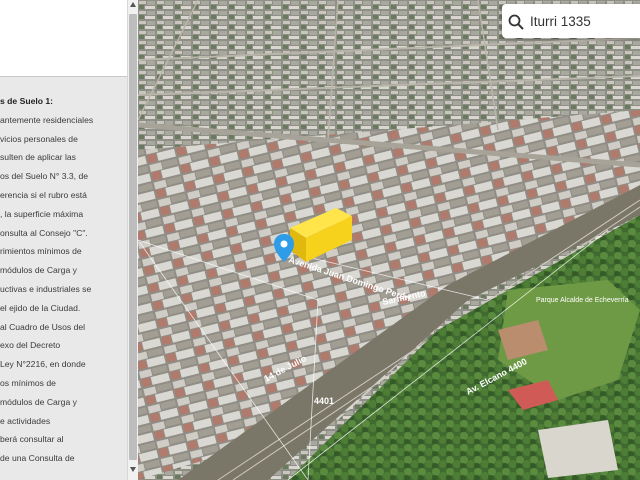 This screenshot has width=640, height=480. I want to click on scroll-down-arrow-icon, so click(133, 469).